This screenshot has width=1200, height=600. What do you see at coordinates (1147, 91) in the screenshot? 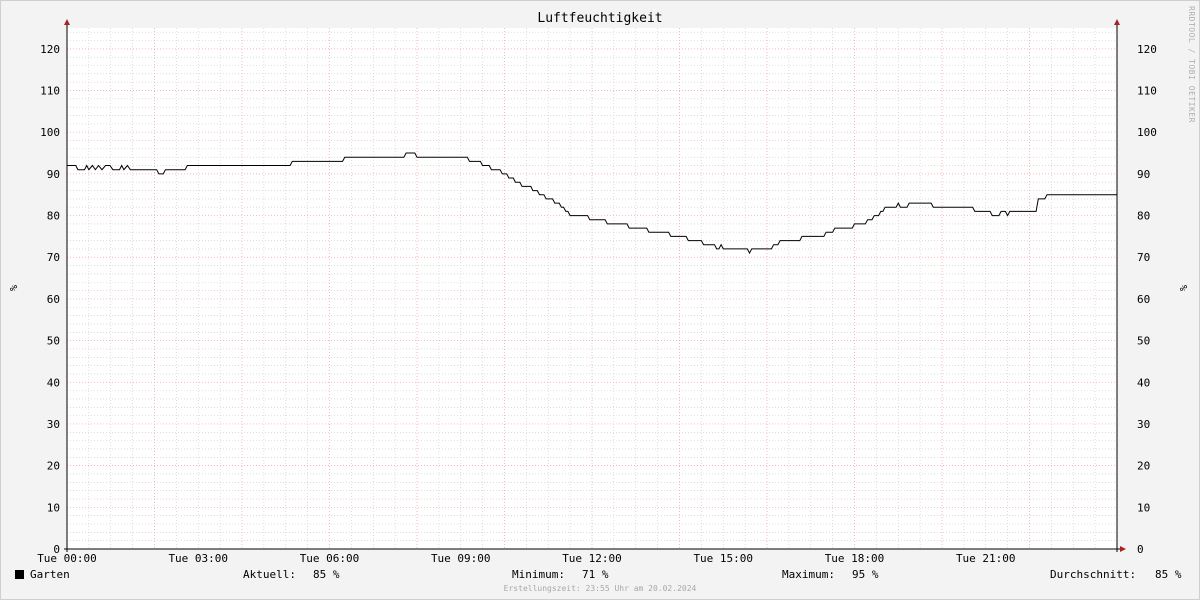
I see `y-tick-label-right: 110` at bounding box center [1147, 91].